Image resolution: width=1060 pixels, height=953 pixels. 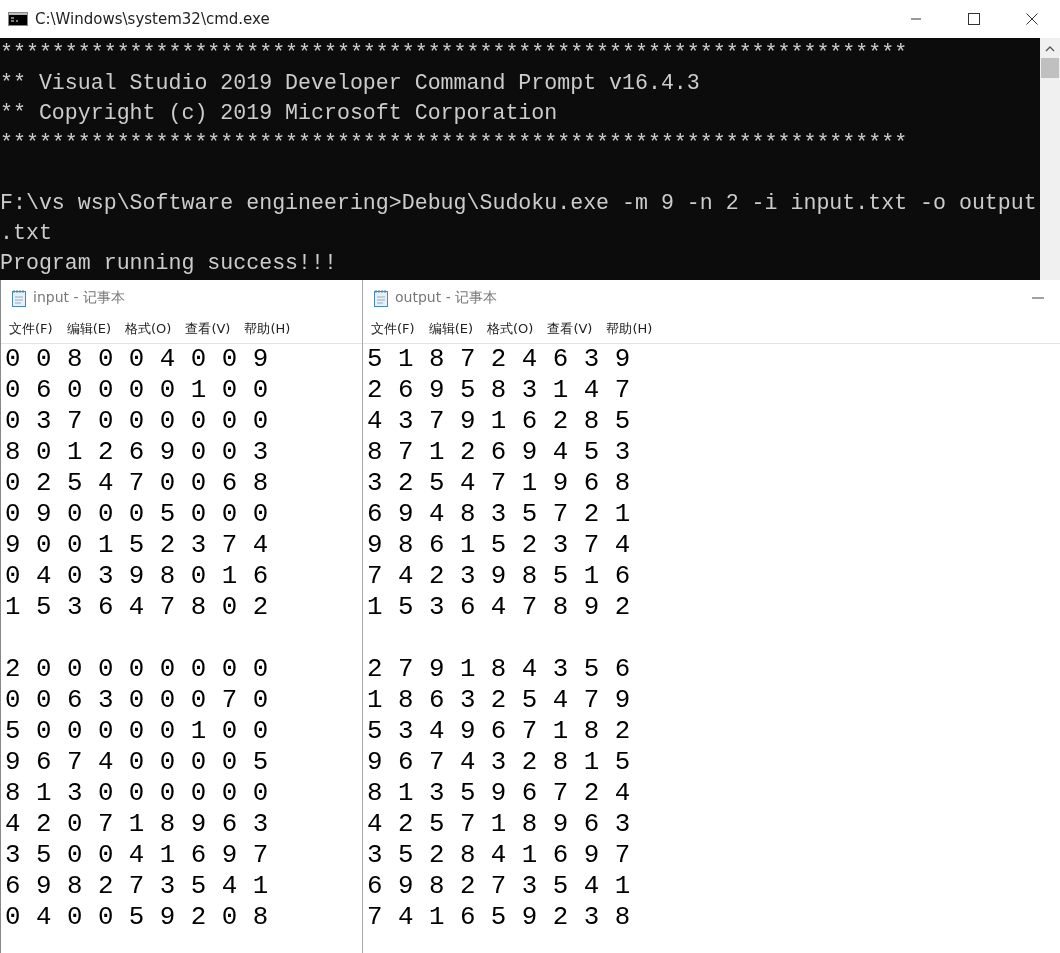 I want to click on text-line: 8 1 3 0 0 0 0 0 0, so click(x=137, y=793).